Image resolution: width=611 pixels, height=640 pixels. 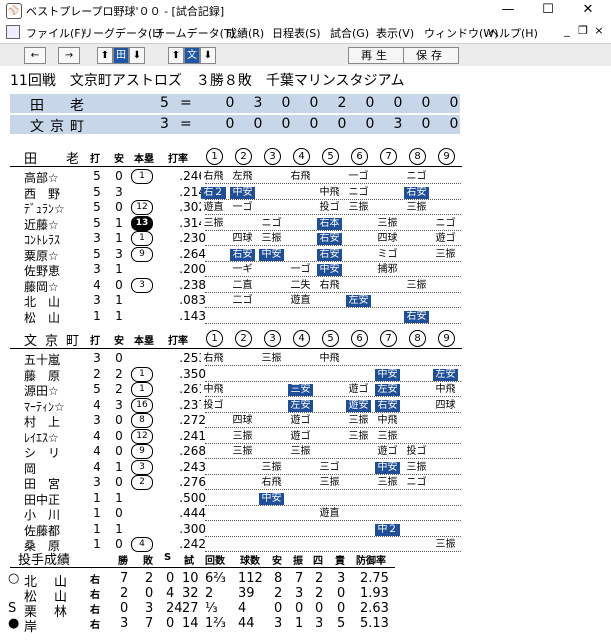 What do you see at coordinates (49, 255) in the screenshot?
I see `player-name: 粟原☆` at bounding box center [49, 255].